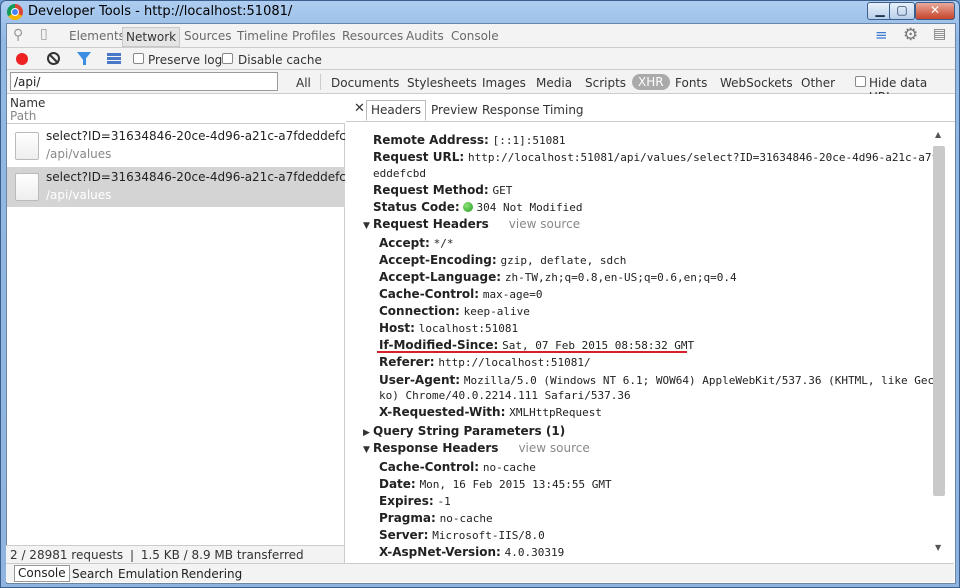 Image resolution: width=960 pixels, height=588 pixels. I want to click on query-string-section: ▶ Query String Parameters (1), so click(464, 431).